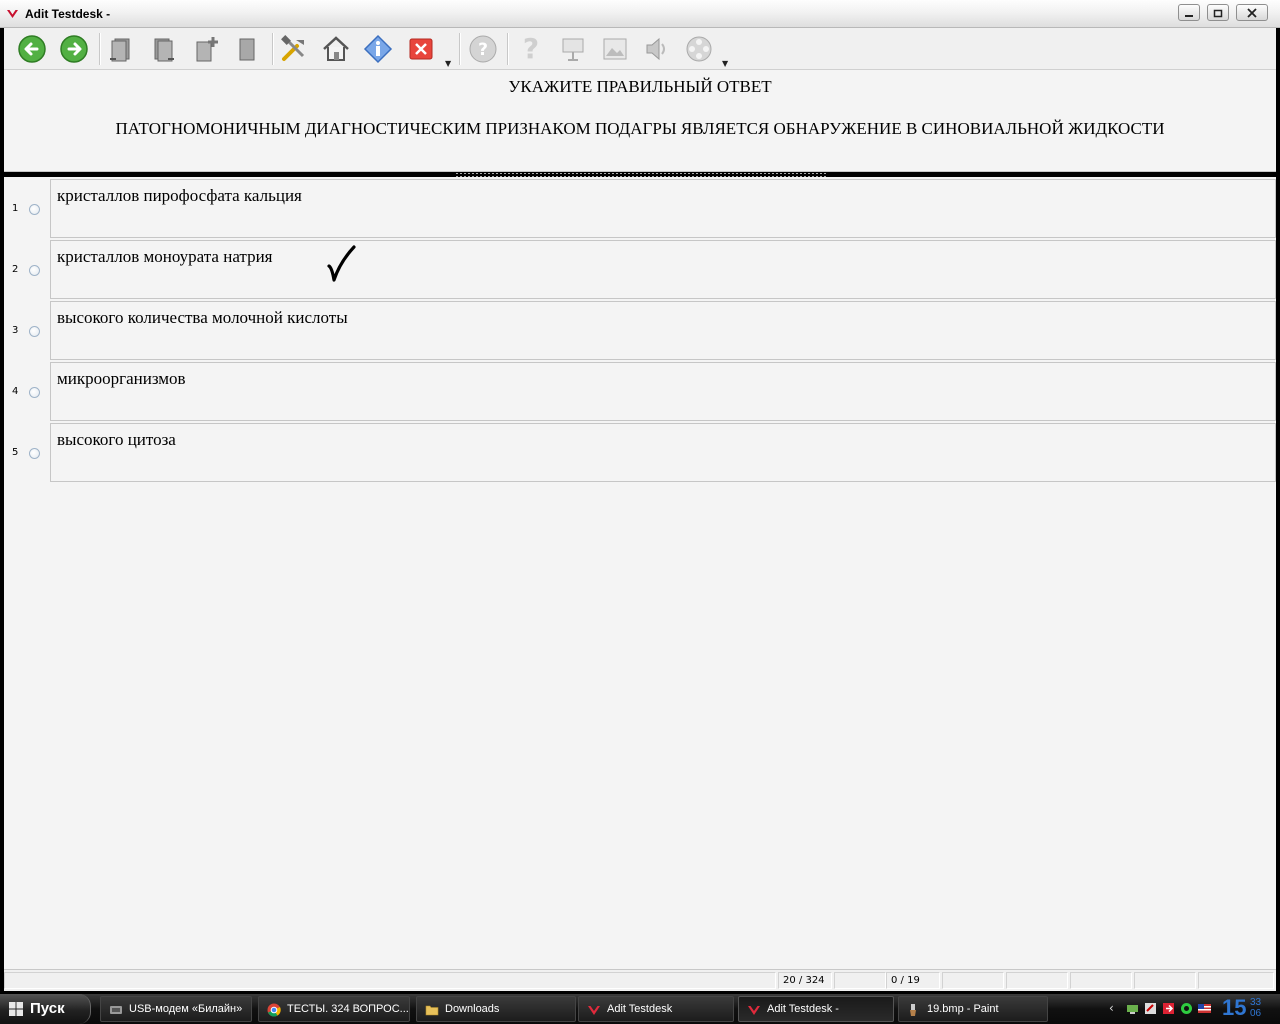  I want to click on answer-option: 1 кристаллов пирофосфата кальция, so click(640, 207).